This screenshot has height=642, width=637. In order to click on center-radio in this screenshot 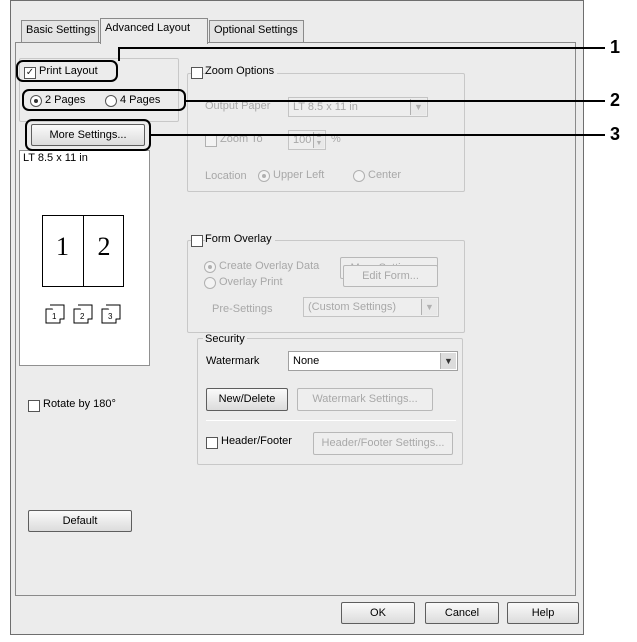, I will do `click(359, 176)`.